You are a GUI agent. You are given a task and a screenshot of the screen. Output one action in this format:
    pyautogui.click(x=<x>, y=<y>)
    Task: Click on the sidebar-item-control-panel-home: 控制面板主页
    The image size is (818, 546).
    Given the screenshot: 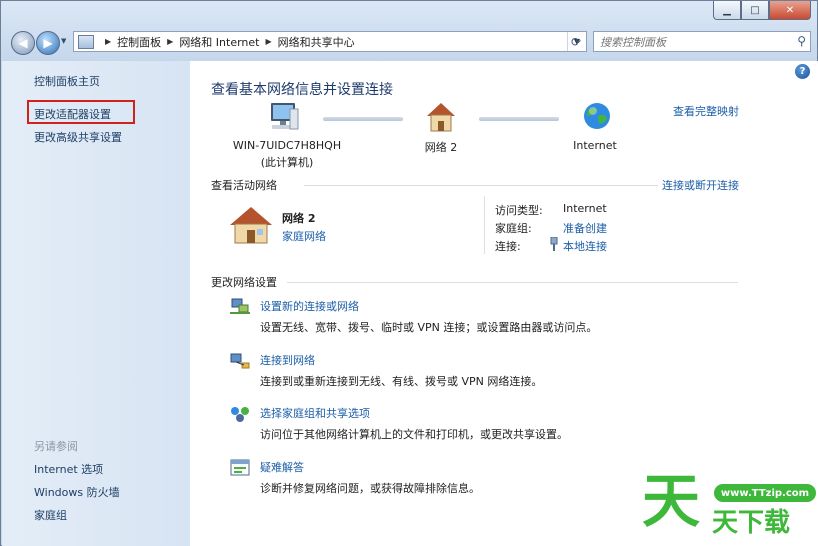 What is the action you would take?
    pyautogui.click(x=67, y=81)
    